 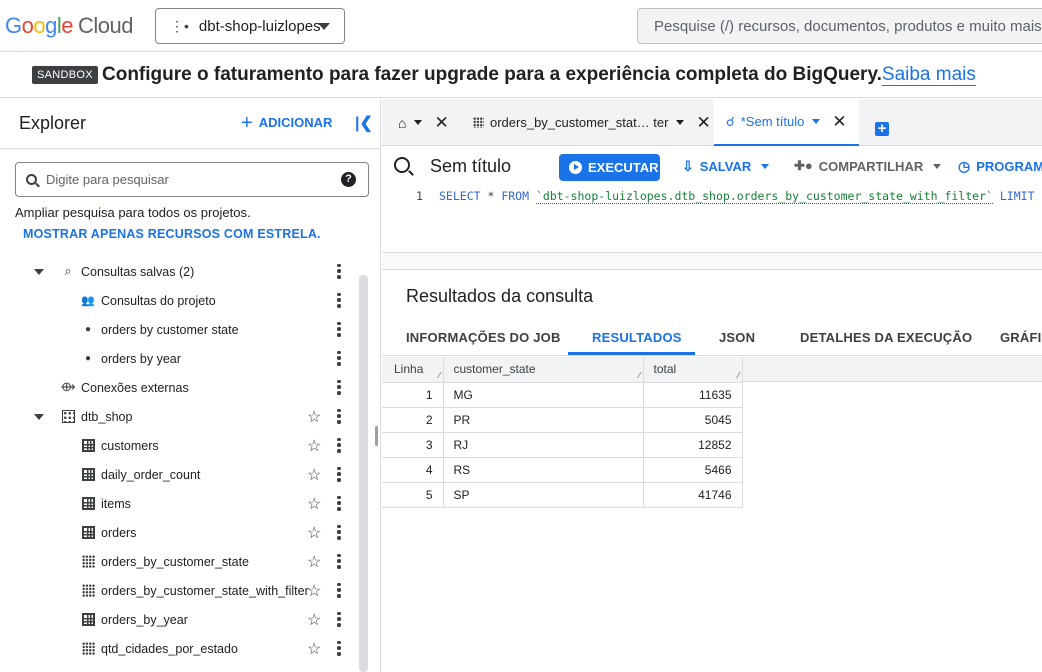 I want to click on row-number-cell: 3, so click(x=413, y=445).